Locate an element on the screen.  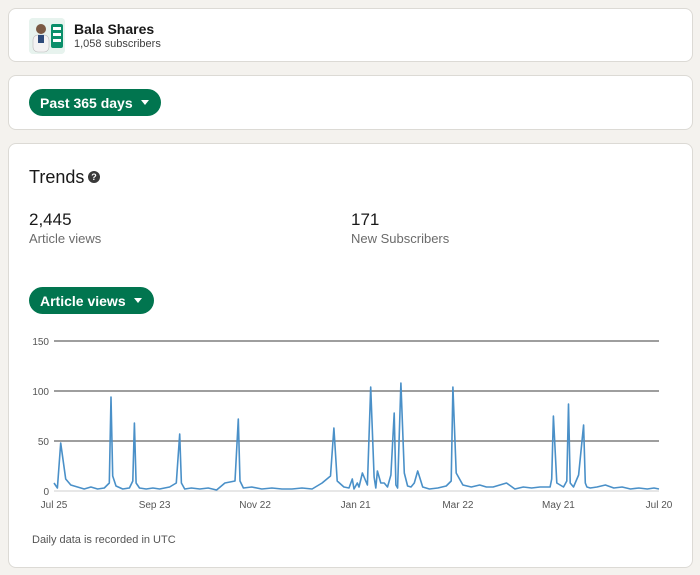
date-range-dropdown: Past 365 days is located at coordinates (95, 102).